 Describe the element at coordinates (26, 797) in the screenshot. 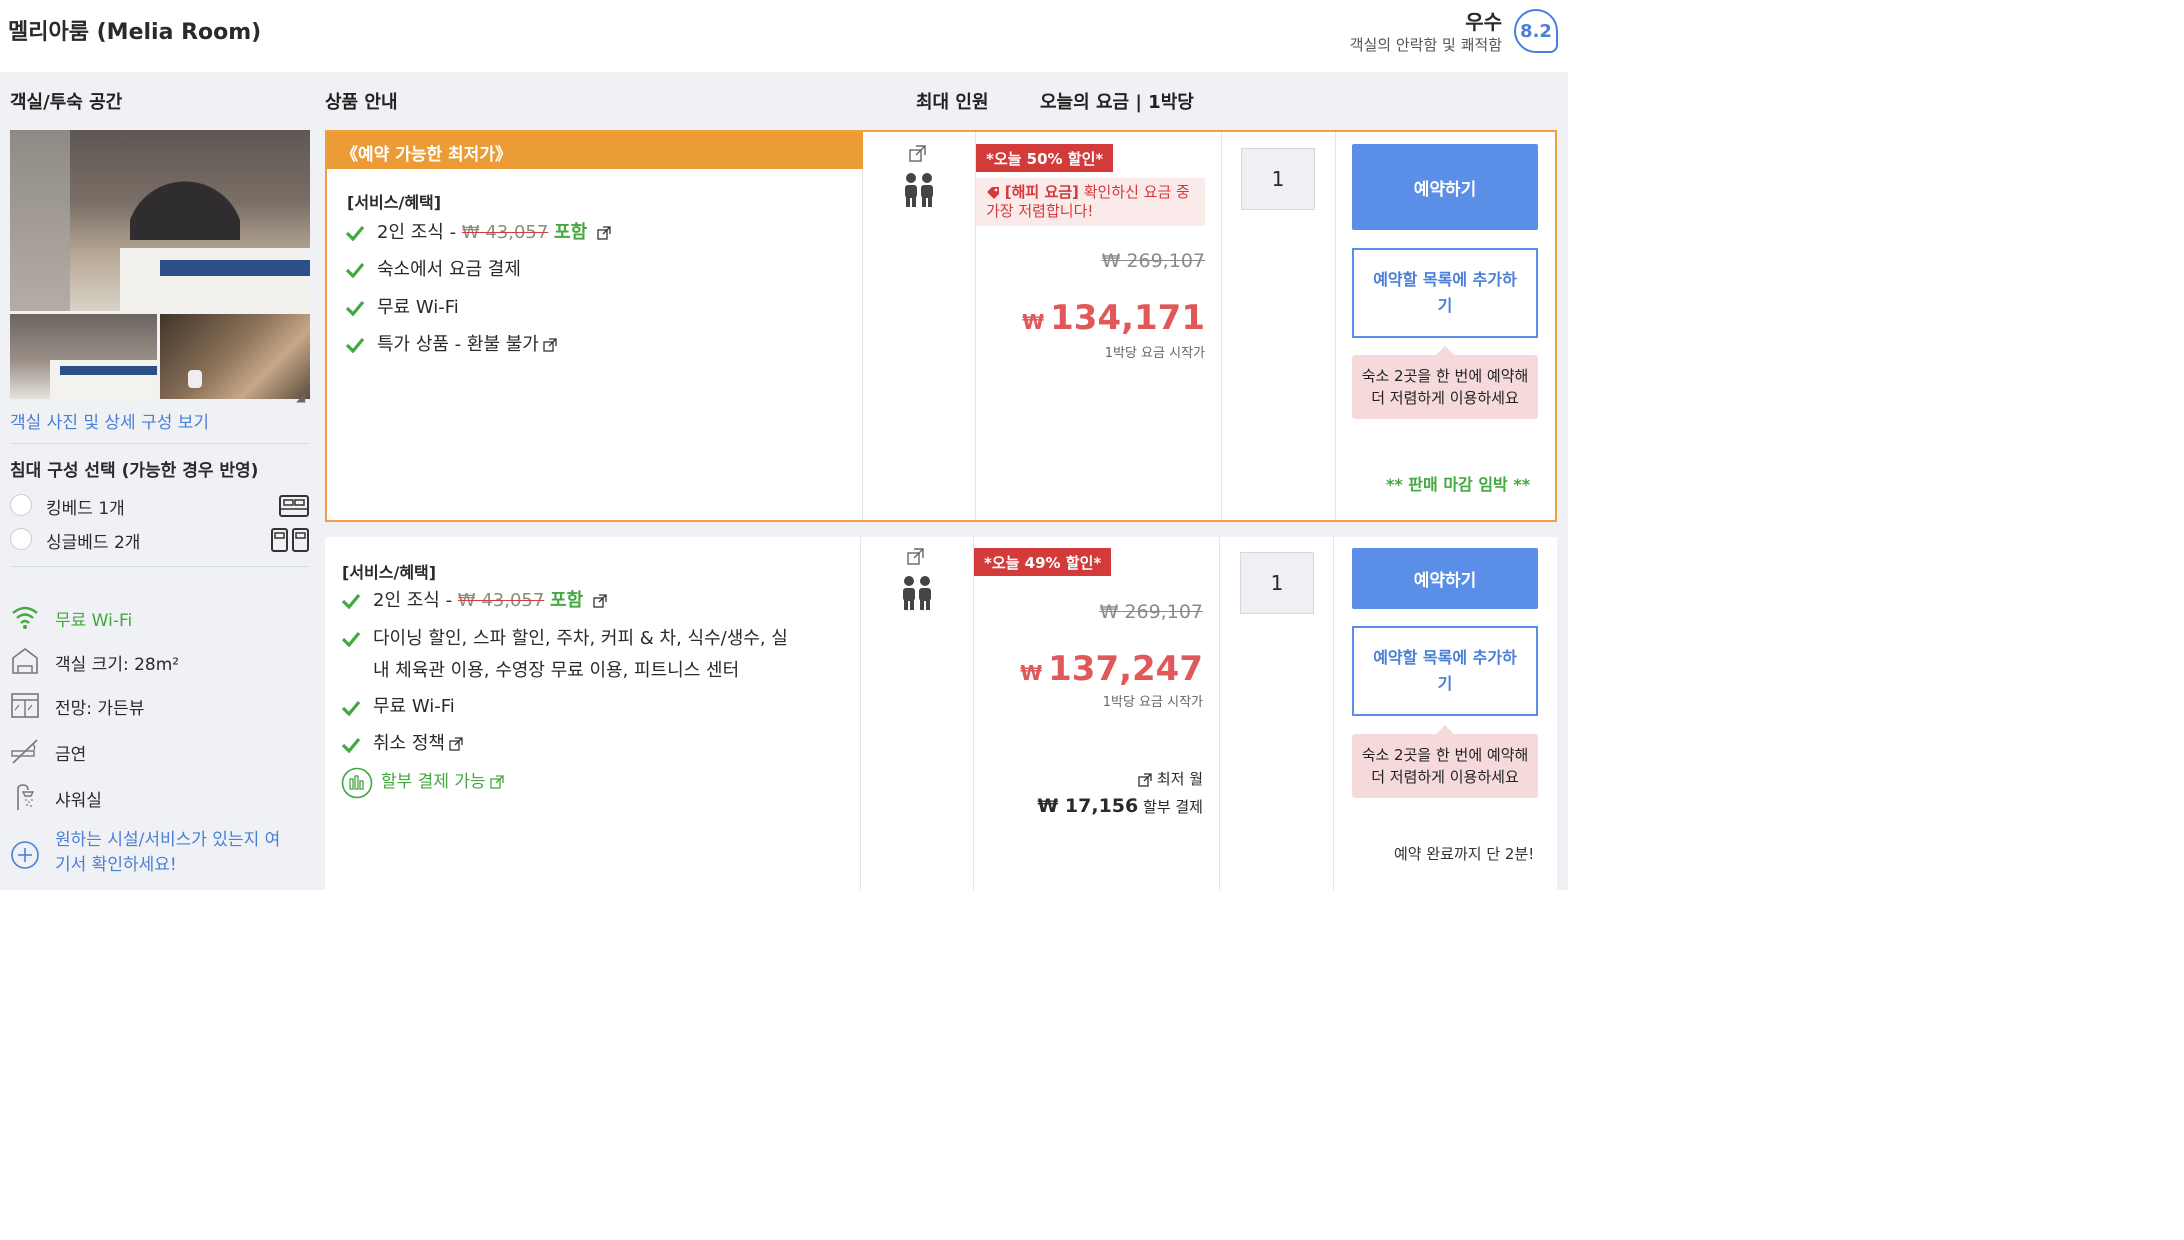

I see `shower-icon` at that location.